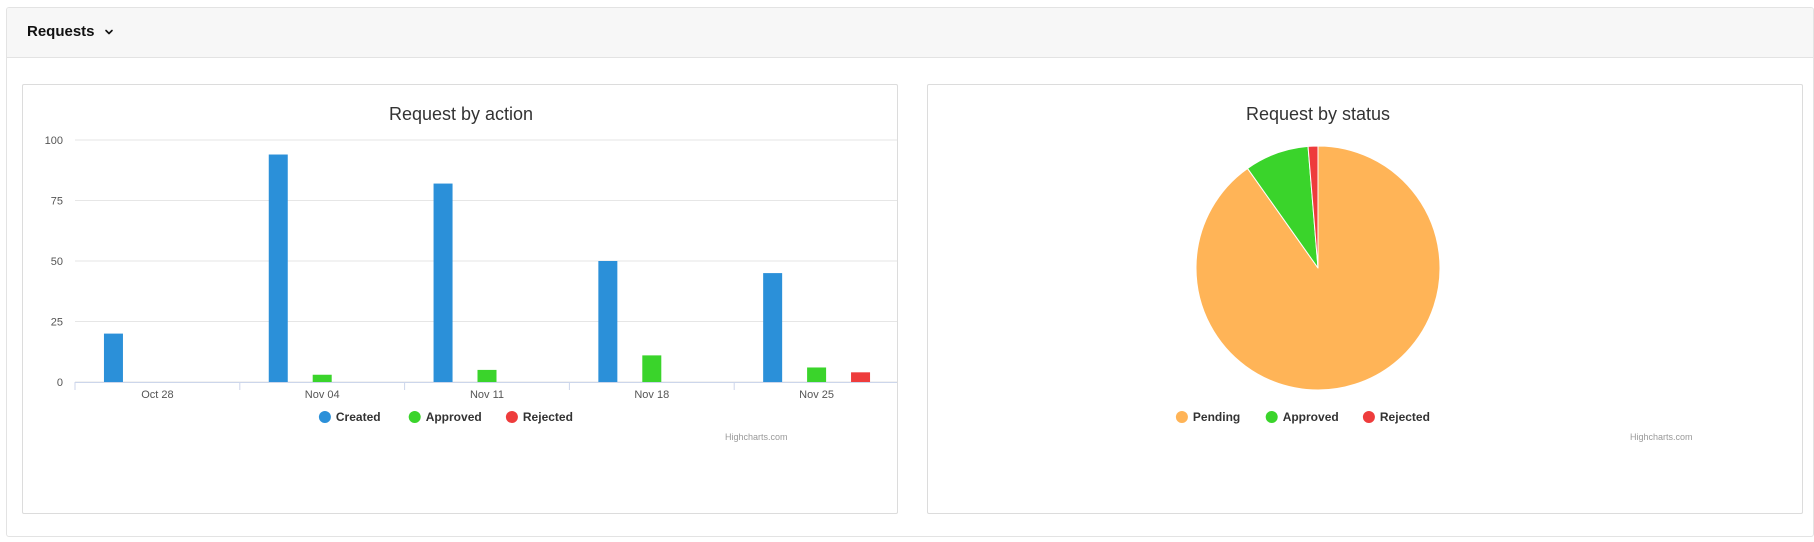 This screenshot has height=542, width=1814. I want to click on legend-label-pending: Pending, so click(1216, 417).